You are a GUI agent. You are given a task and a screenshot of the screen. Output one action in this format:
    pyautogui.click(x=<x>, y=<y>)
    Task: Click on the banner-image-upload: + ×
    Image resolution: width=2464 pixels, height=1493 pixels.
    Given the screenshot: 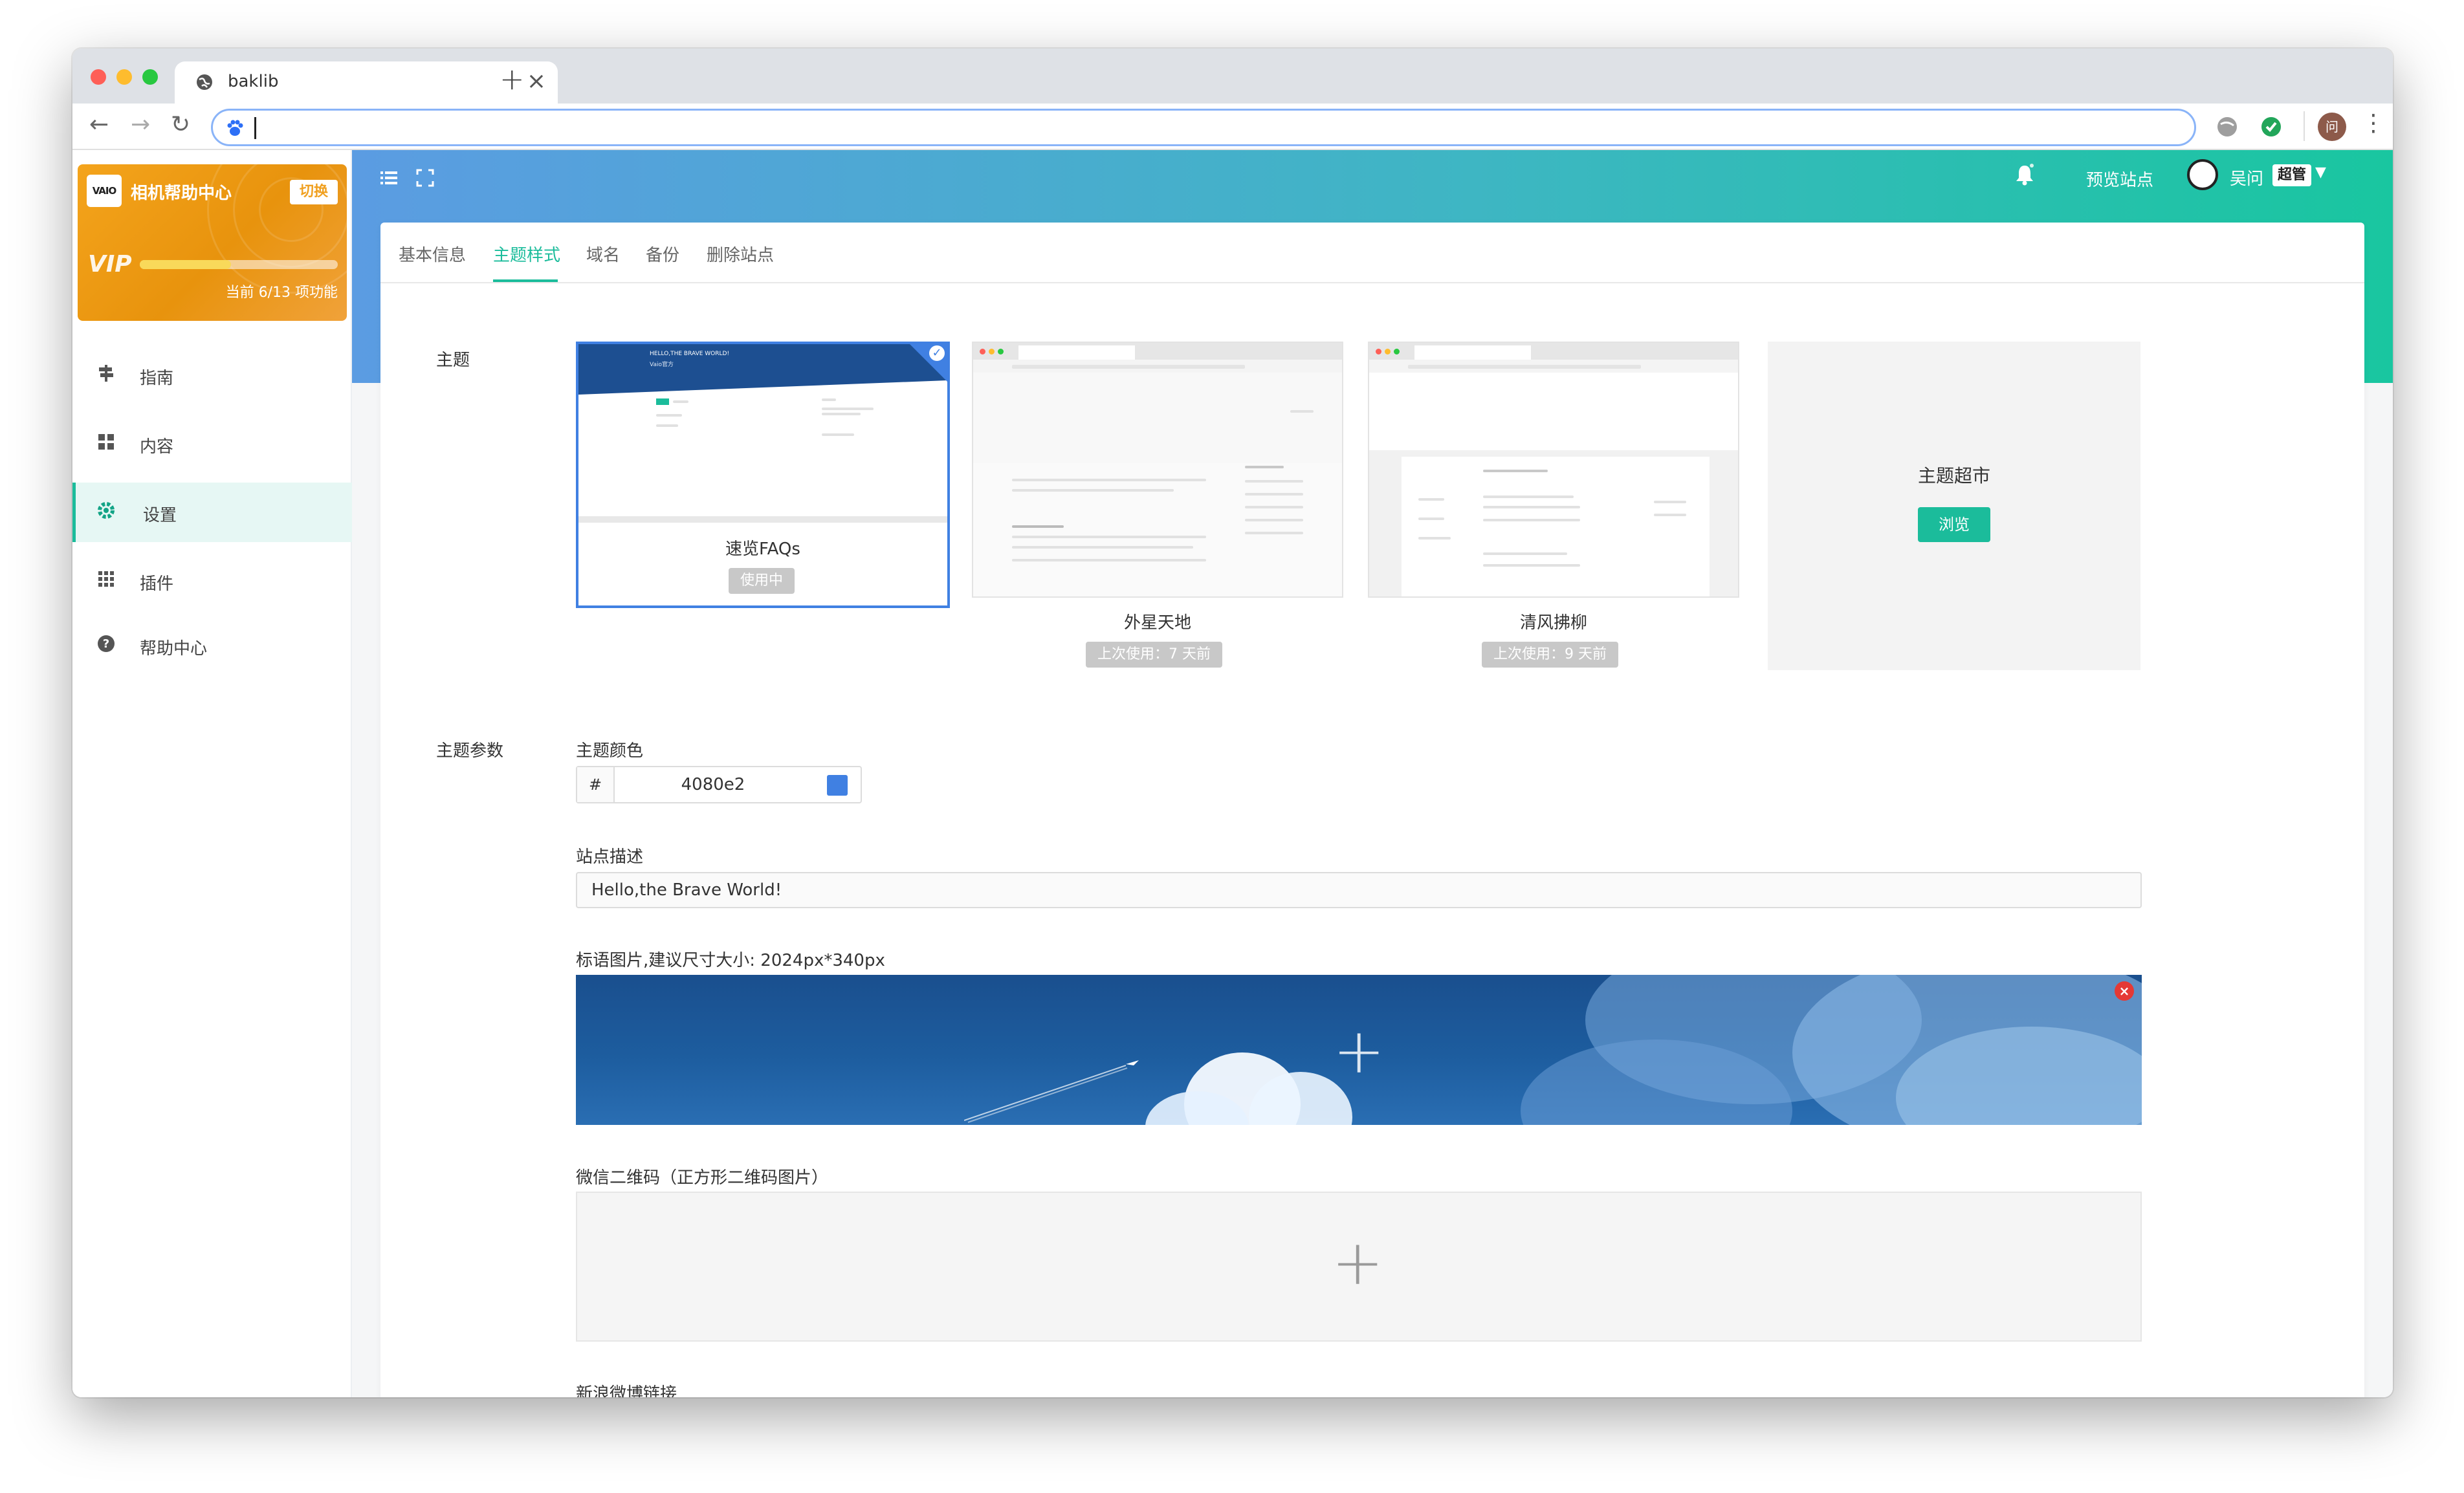 What is the action you would take?
    pyautogui.click(x=1359, y=1050)
    